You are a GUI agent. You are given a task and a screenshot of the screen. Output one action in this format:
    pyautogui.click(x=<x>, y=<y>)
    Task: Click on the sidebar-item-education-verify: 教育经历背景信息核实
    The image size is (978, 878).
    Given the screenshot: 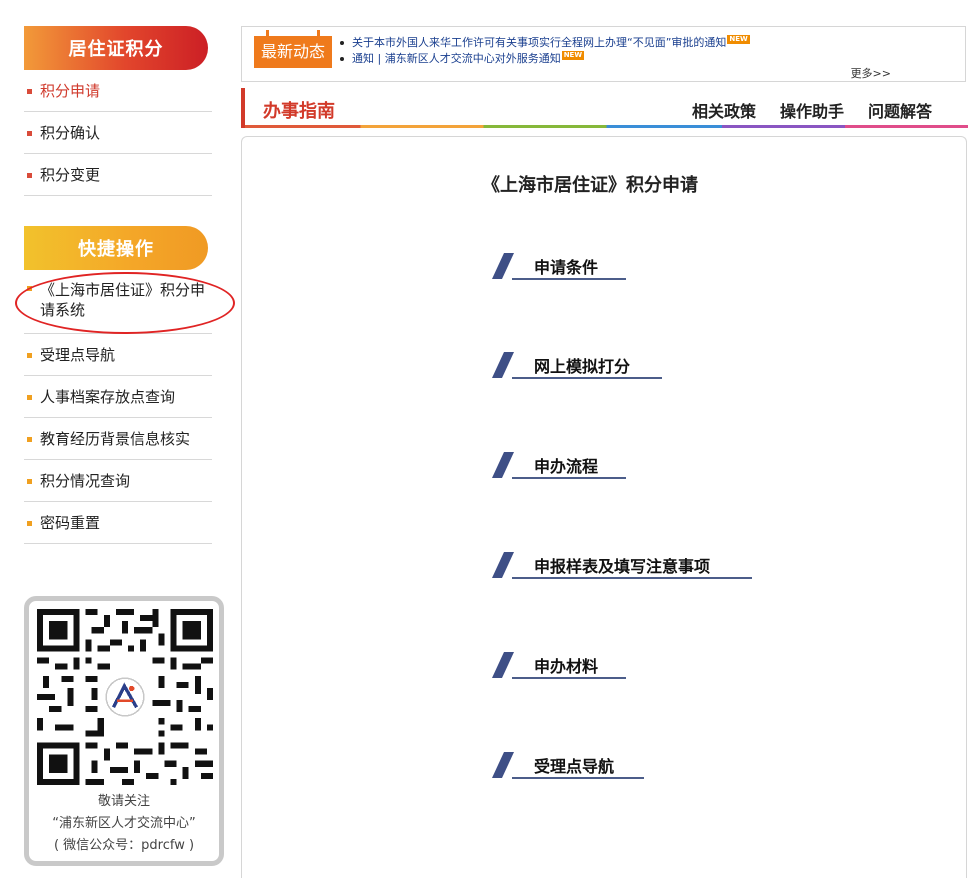 What is the action you would take?
    pyautogui.click(x=118, y=439)
    